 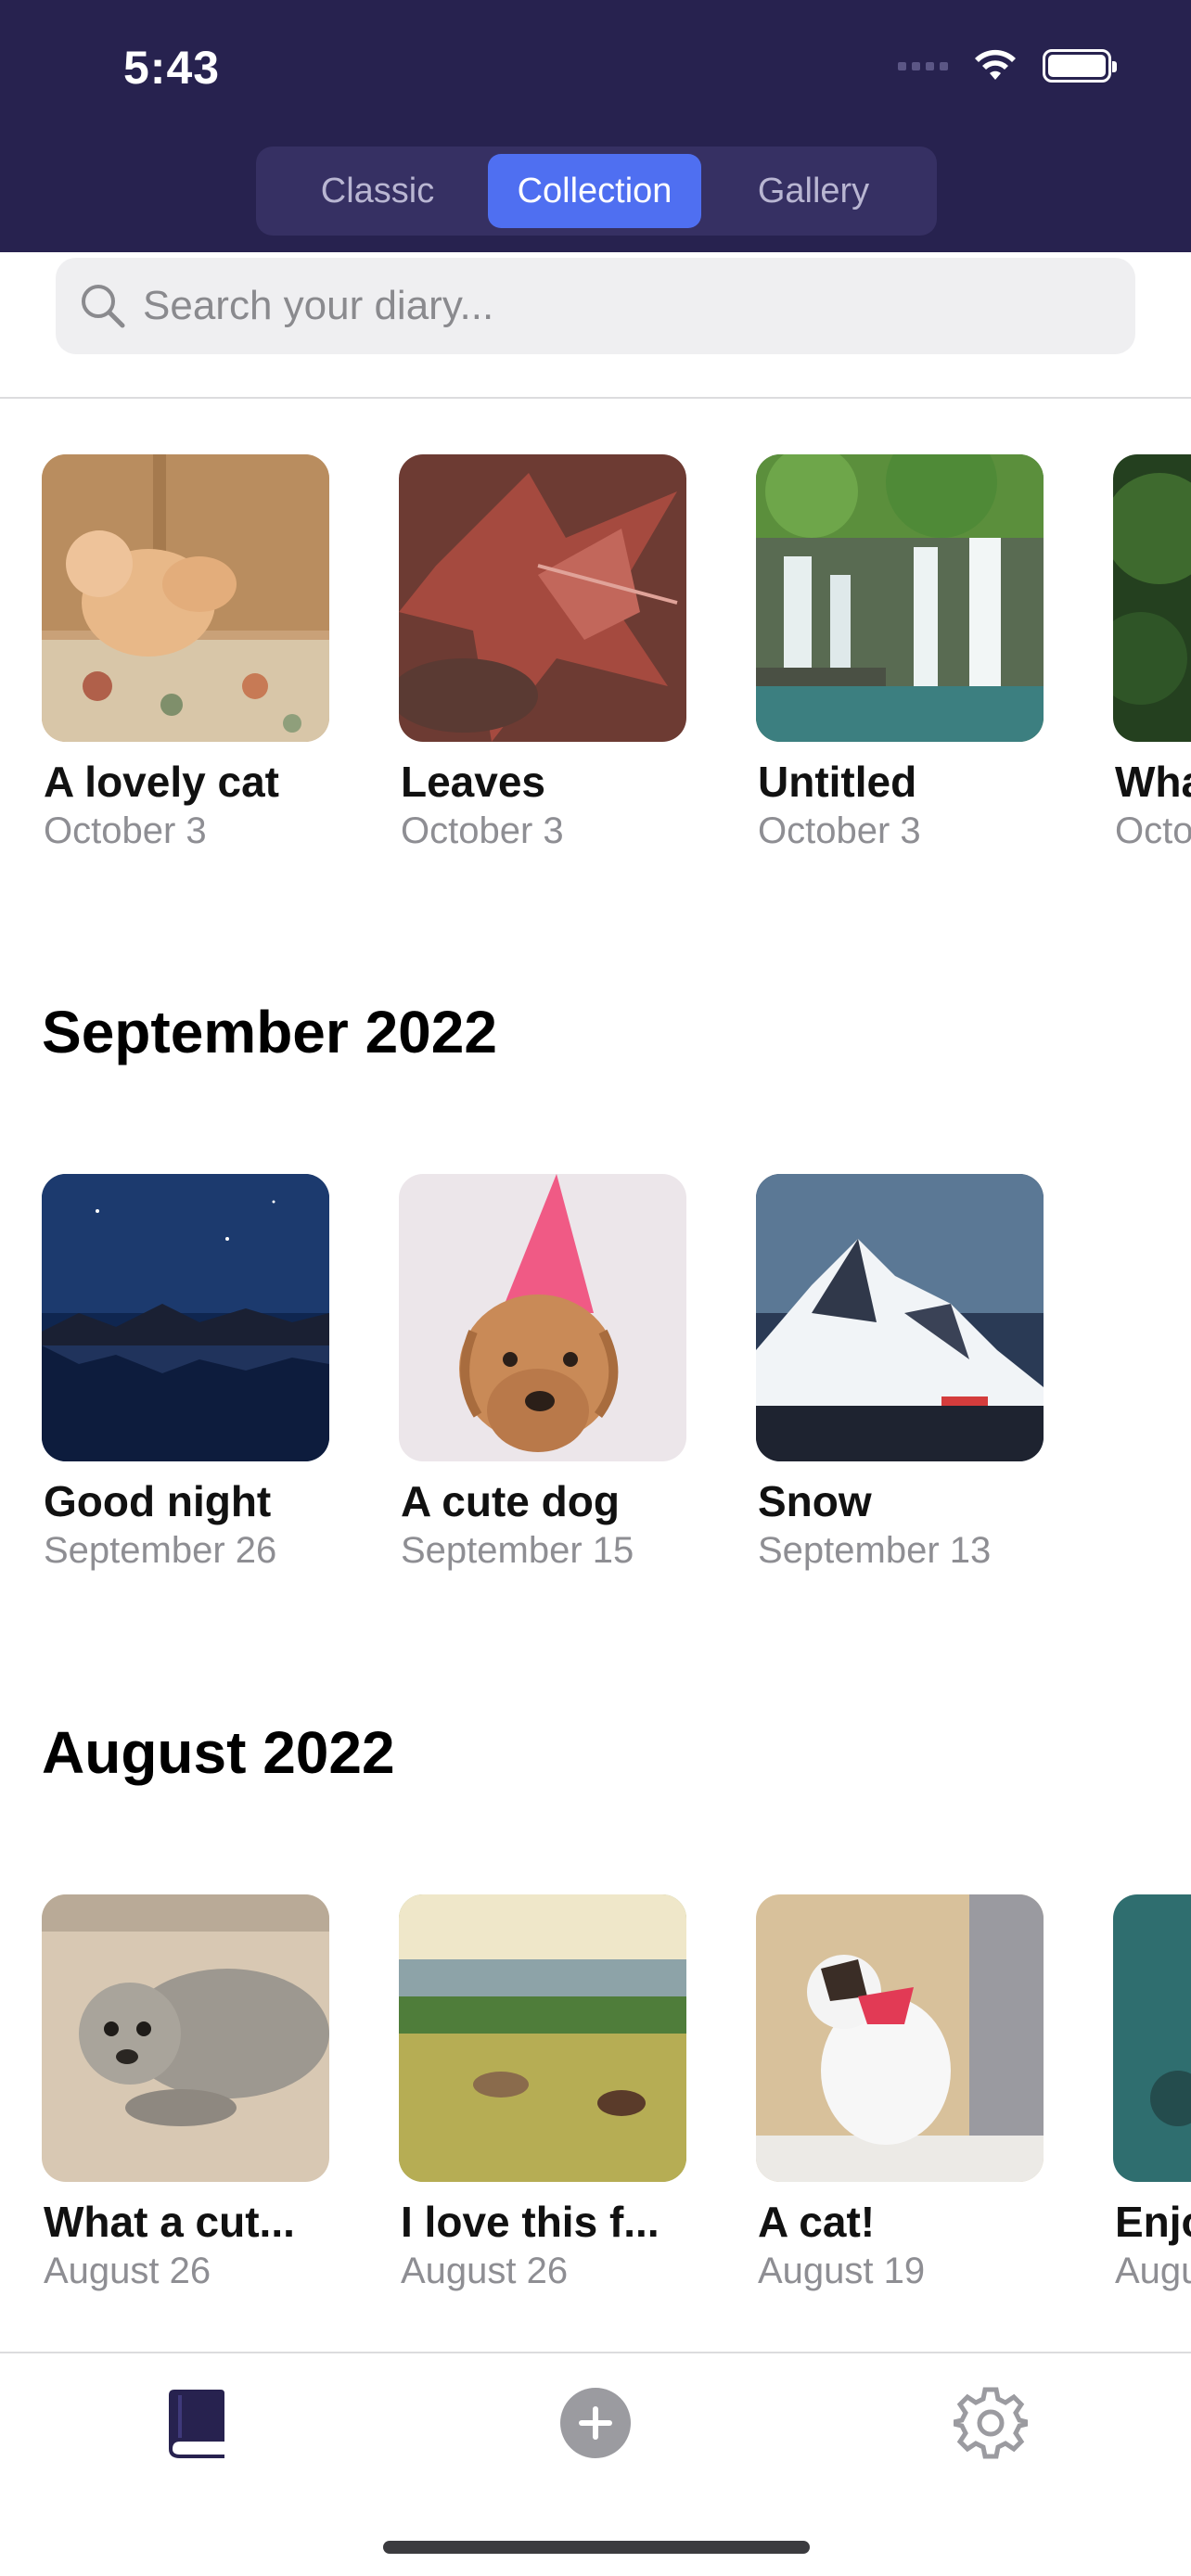 I want to click on wifi-icon, so click(x=996, y=64).